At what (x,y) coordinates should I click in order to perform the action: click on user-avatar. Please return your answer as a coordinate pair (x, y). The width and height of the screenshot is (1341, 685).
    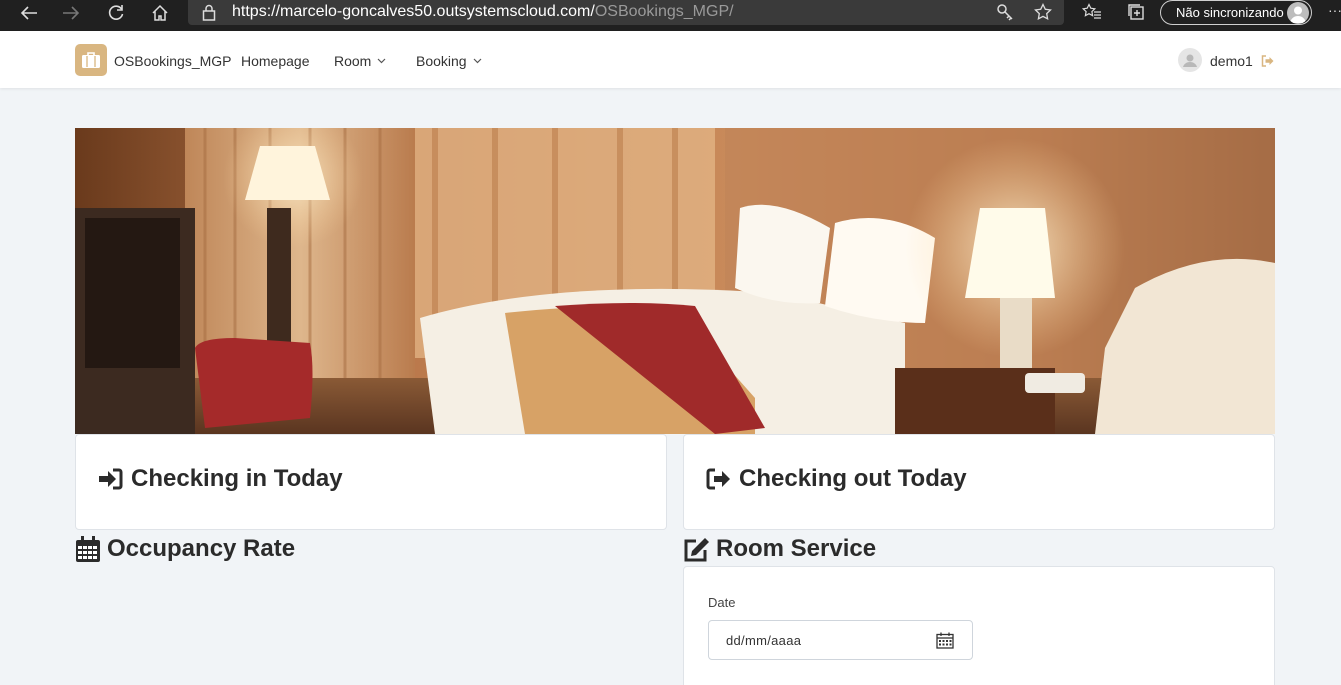
    Looking at the image, I should click on (1190, 60).